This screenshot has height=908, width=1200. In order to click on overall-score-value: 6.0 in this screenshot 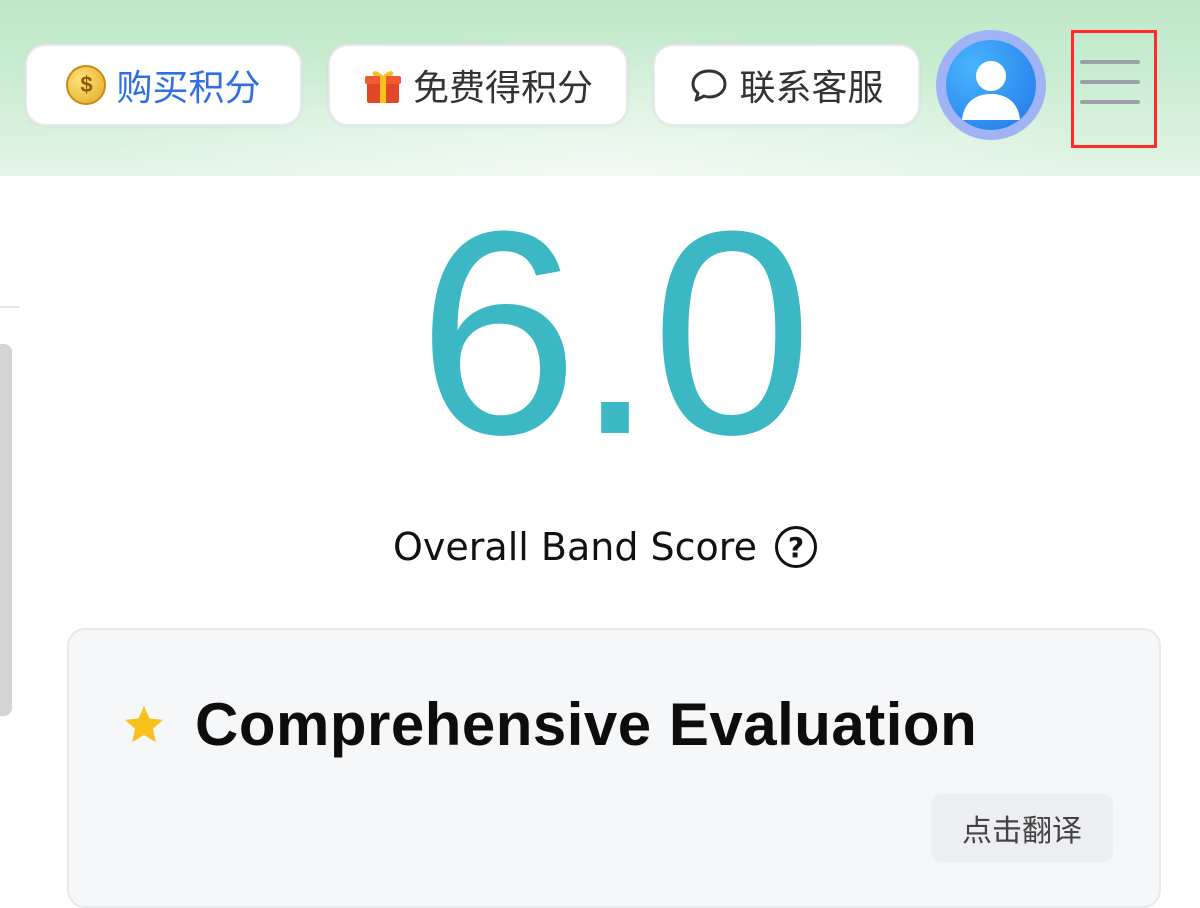, I will do `click(614, 333)`.